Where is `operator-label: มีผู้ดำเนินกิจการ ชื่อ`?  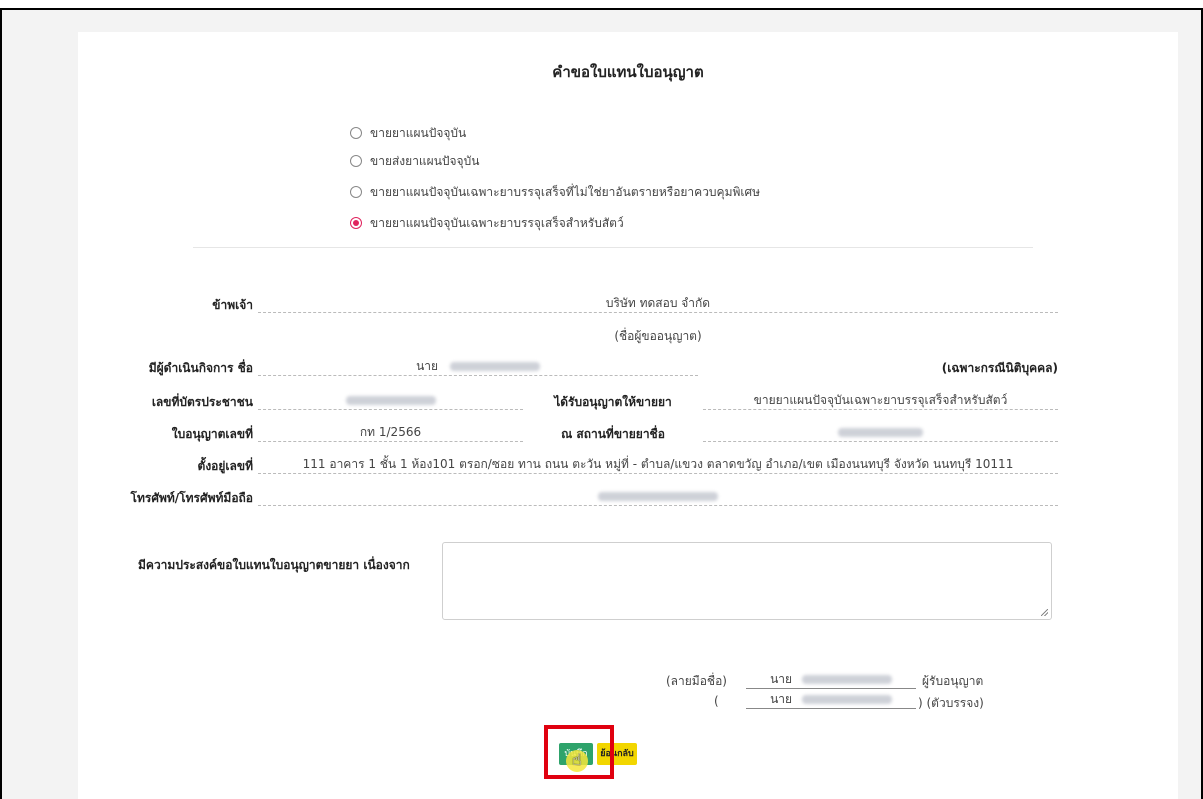 operator-label: มีผู้ดำเนินกิจการ ชื่อ is located at coordinates (200, 368).